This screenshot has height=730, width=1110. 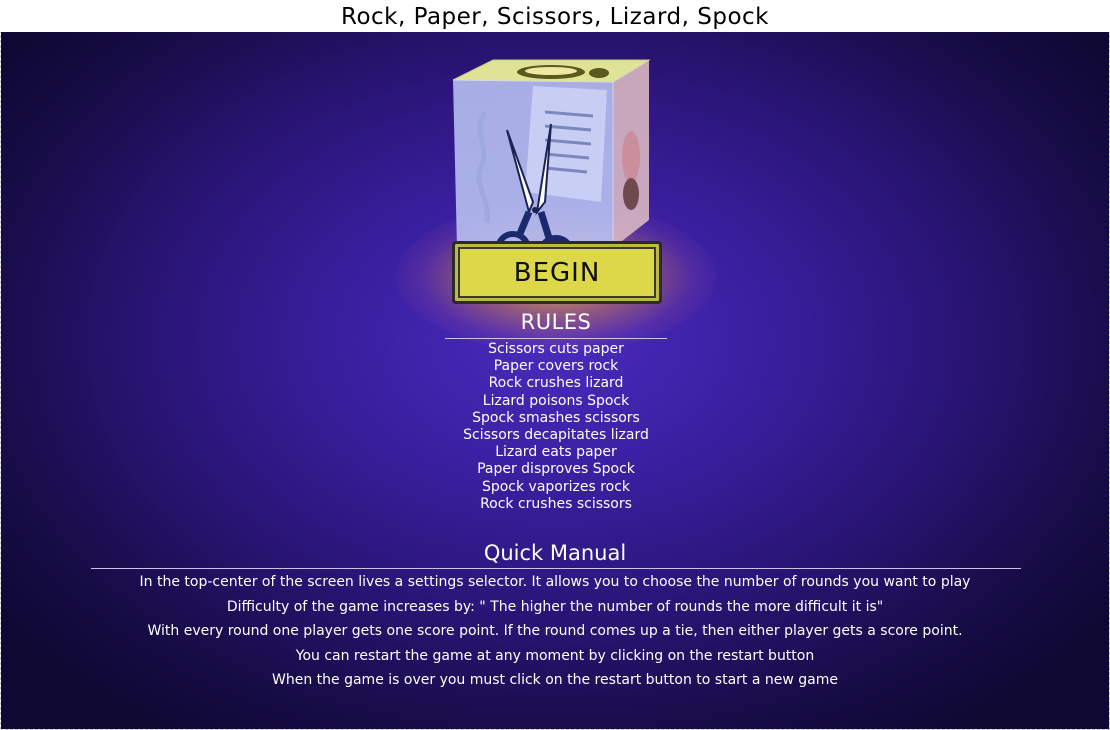 What do you see at coordinates (631, 154) in the screenshot?
I see `rock-icon` at bounding box center [631, 154].